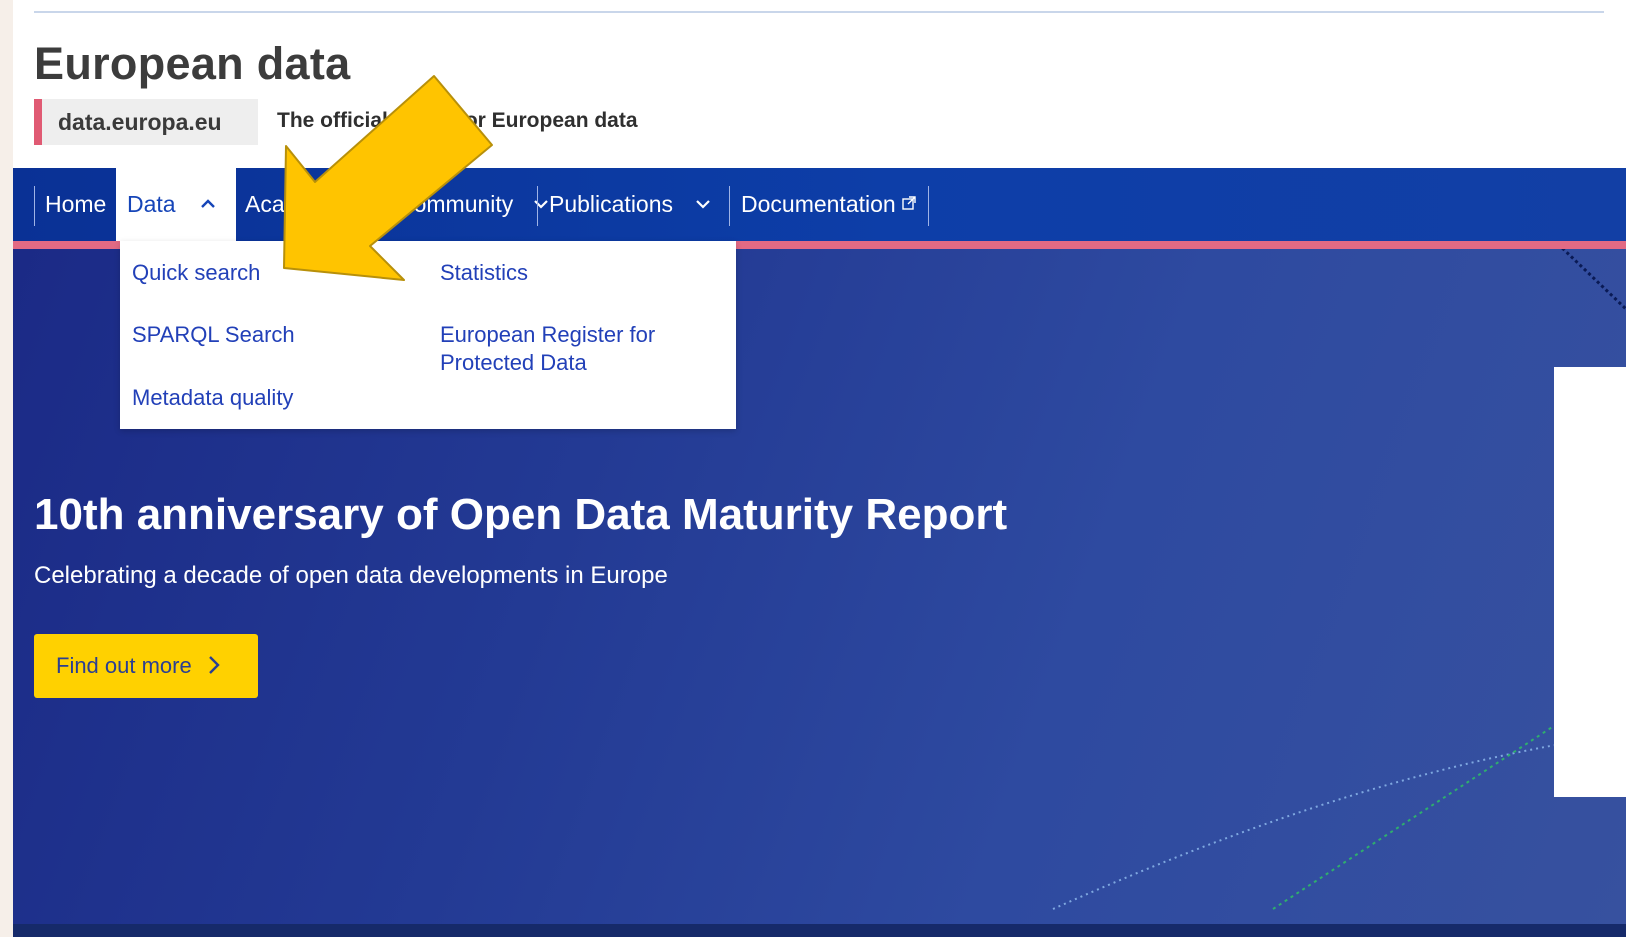  I want to click on menu-item-statistics: Statistics, so click(484, 273).